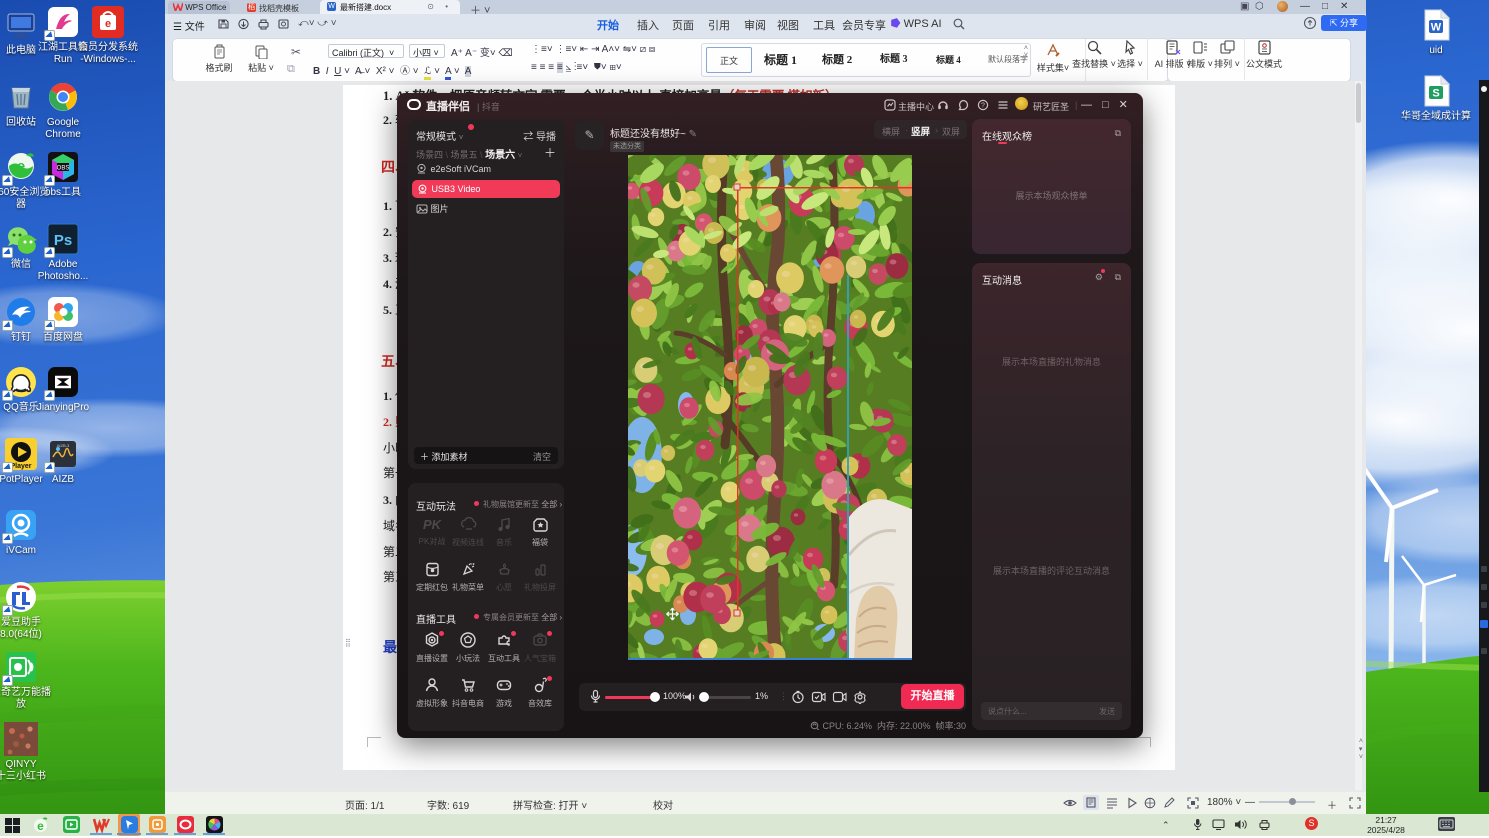 The image size is (1489, 838). What do you see at coordinates (1435, 94) in the screenshot?
I see `svg-text: S` at bounding box center [1435, 94].